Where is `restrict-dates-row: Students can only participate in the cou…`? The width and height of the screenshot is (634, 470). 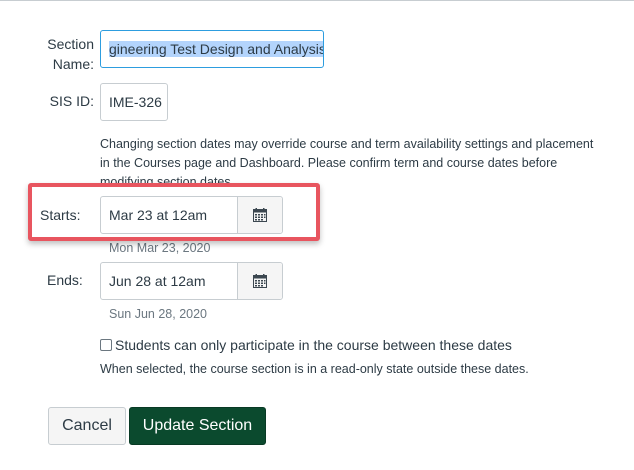 restrict-dates-row: Students can only participate in the cou… is located at coordinates (306, 345).